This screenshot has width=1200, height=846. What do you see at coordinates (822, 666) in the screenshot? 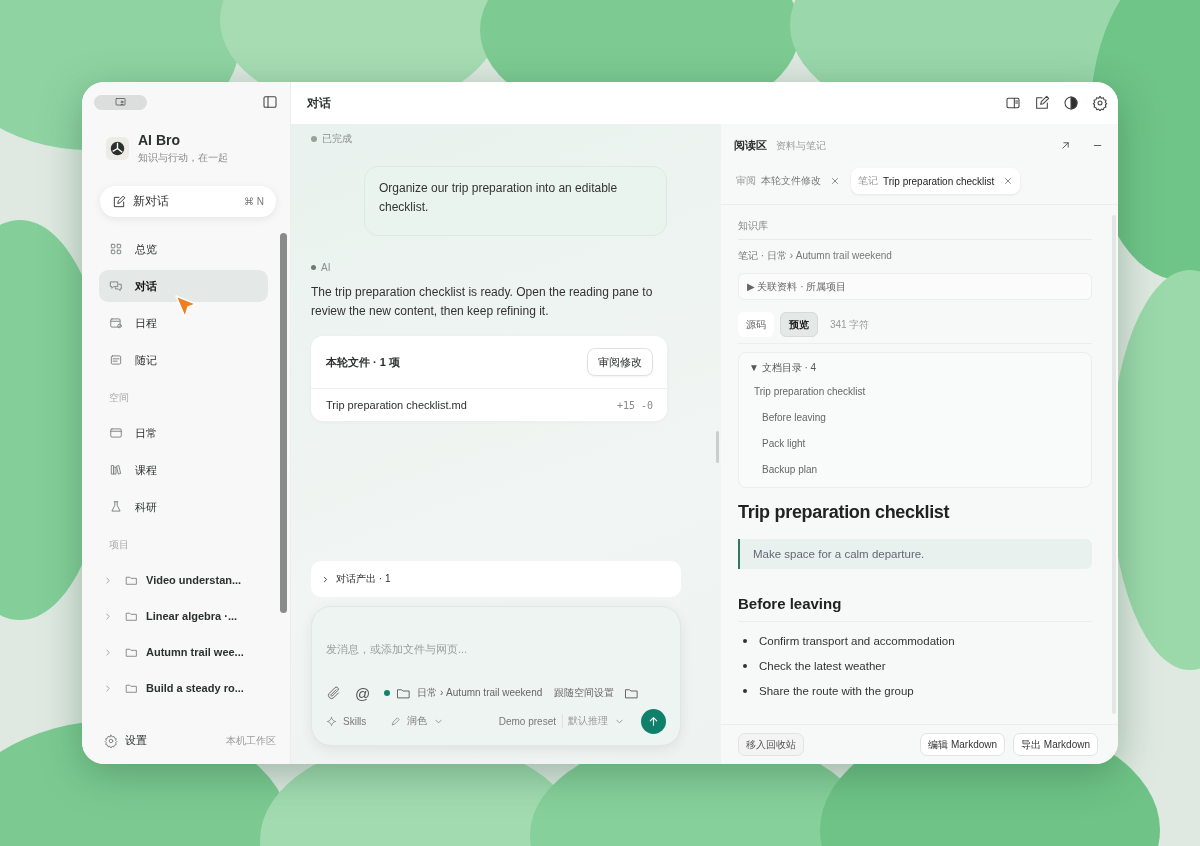
I see `list-item: Check the latest weather` at bounding box center [822, 666].